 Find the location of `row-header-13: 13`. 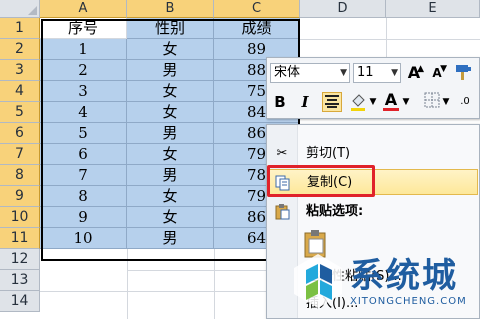

row-header-13: 13 is located at coordinates (20, 280).